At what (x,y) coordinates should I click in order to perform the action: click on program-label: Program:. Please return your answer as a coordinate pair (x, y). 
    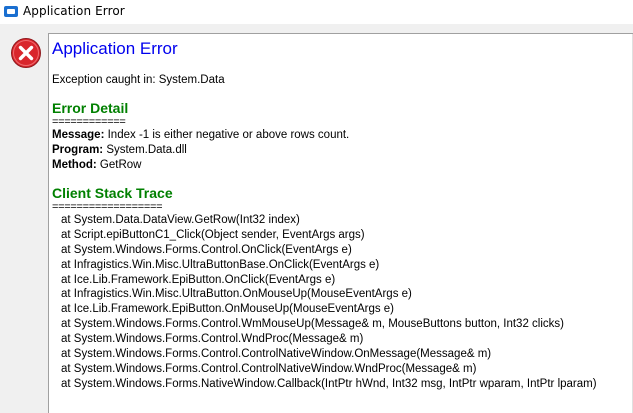
    Looking at the image, I should click on (78, 150).